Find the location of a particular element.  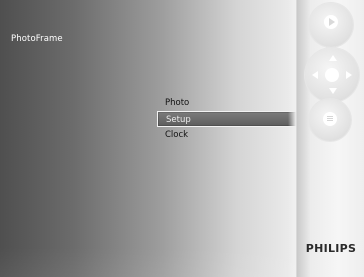

menu-item-setup: Setup is located at coordinates (226, 119).